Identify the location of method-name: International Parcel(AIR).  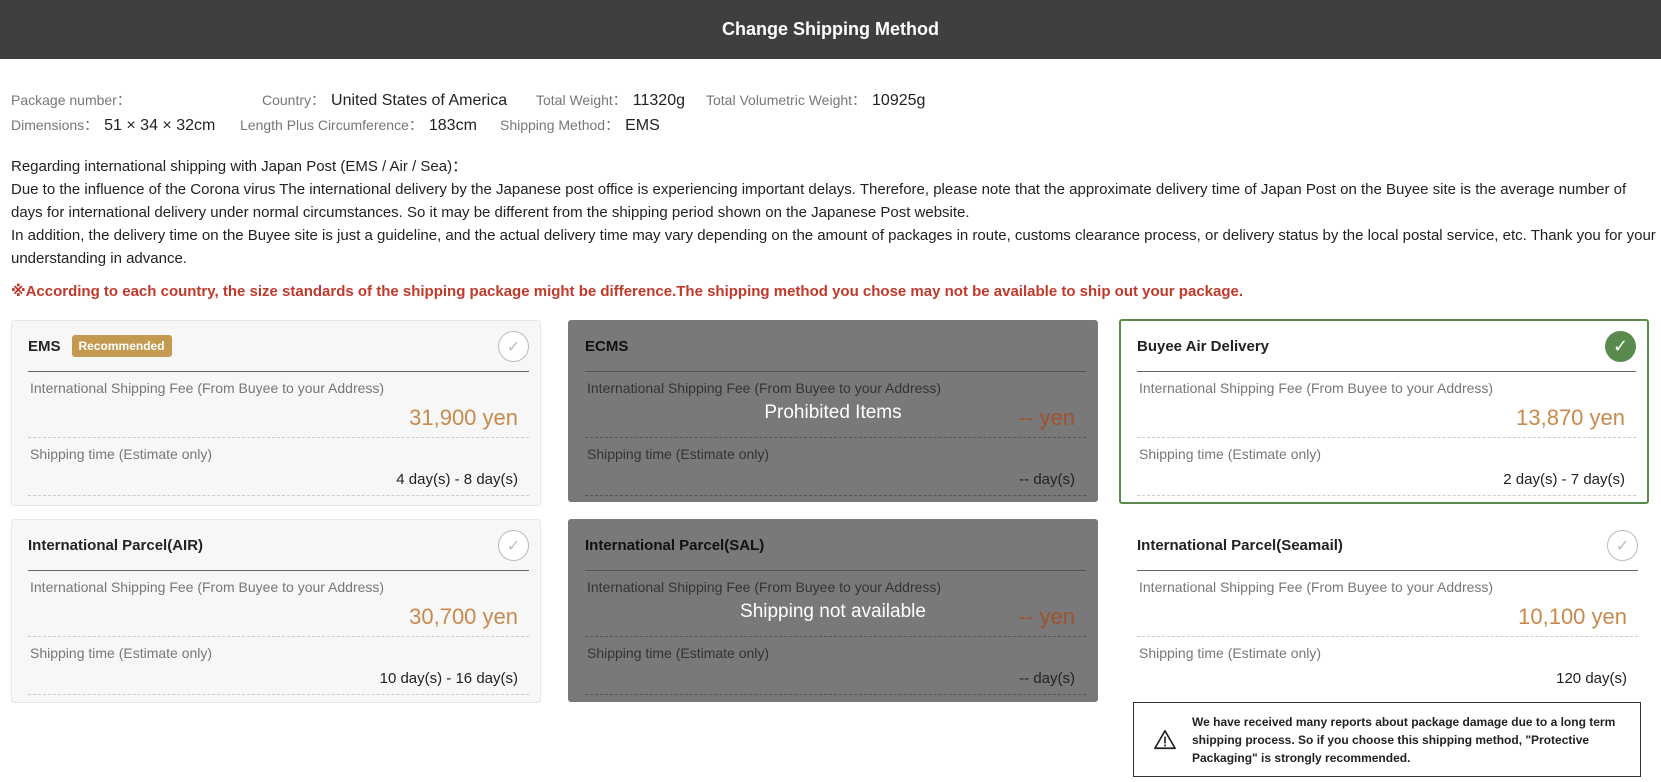
(116, 545).